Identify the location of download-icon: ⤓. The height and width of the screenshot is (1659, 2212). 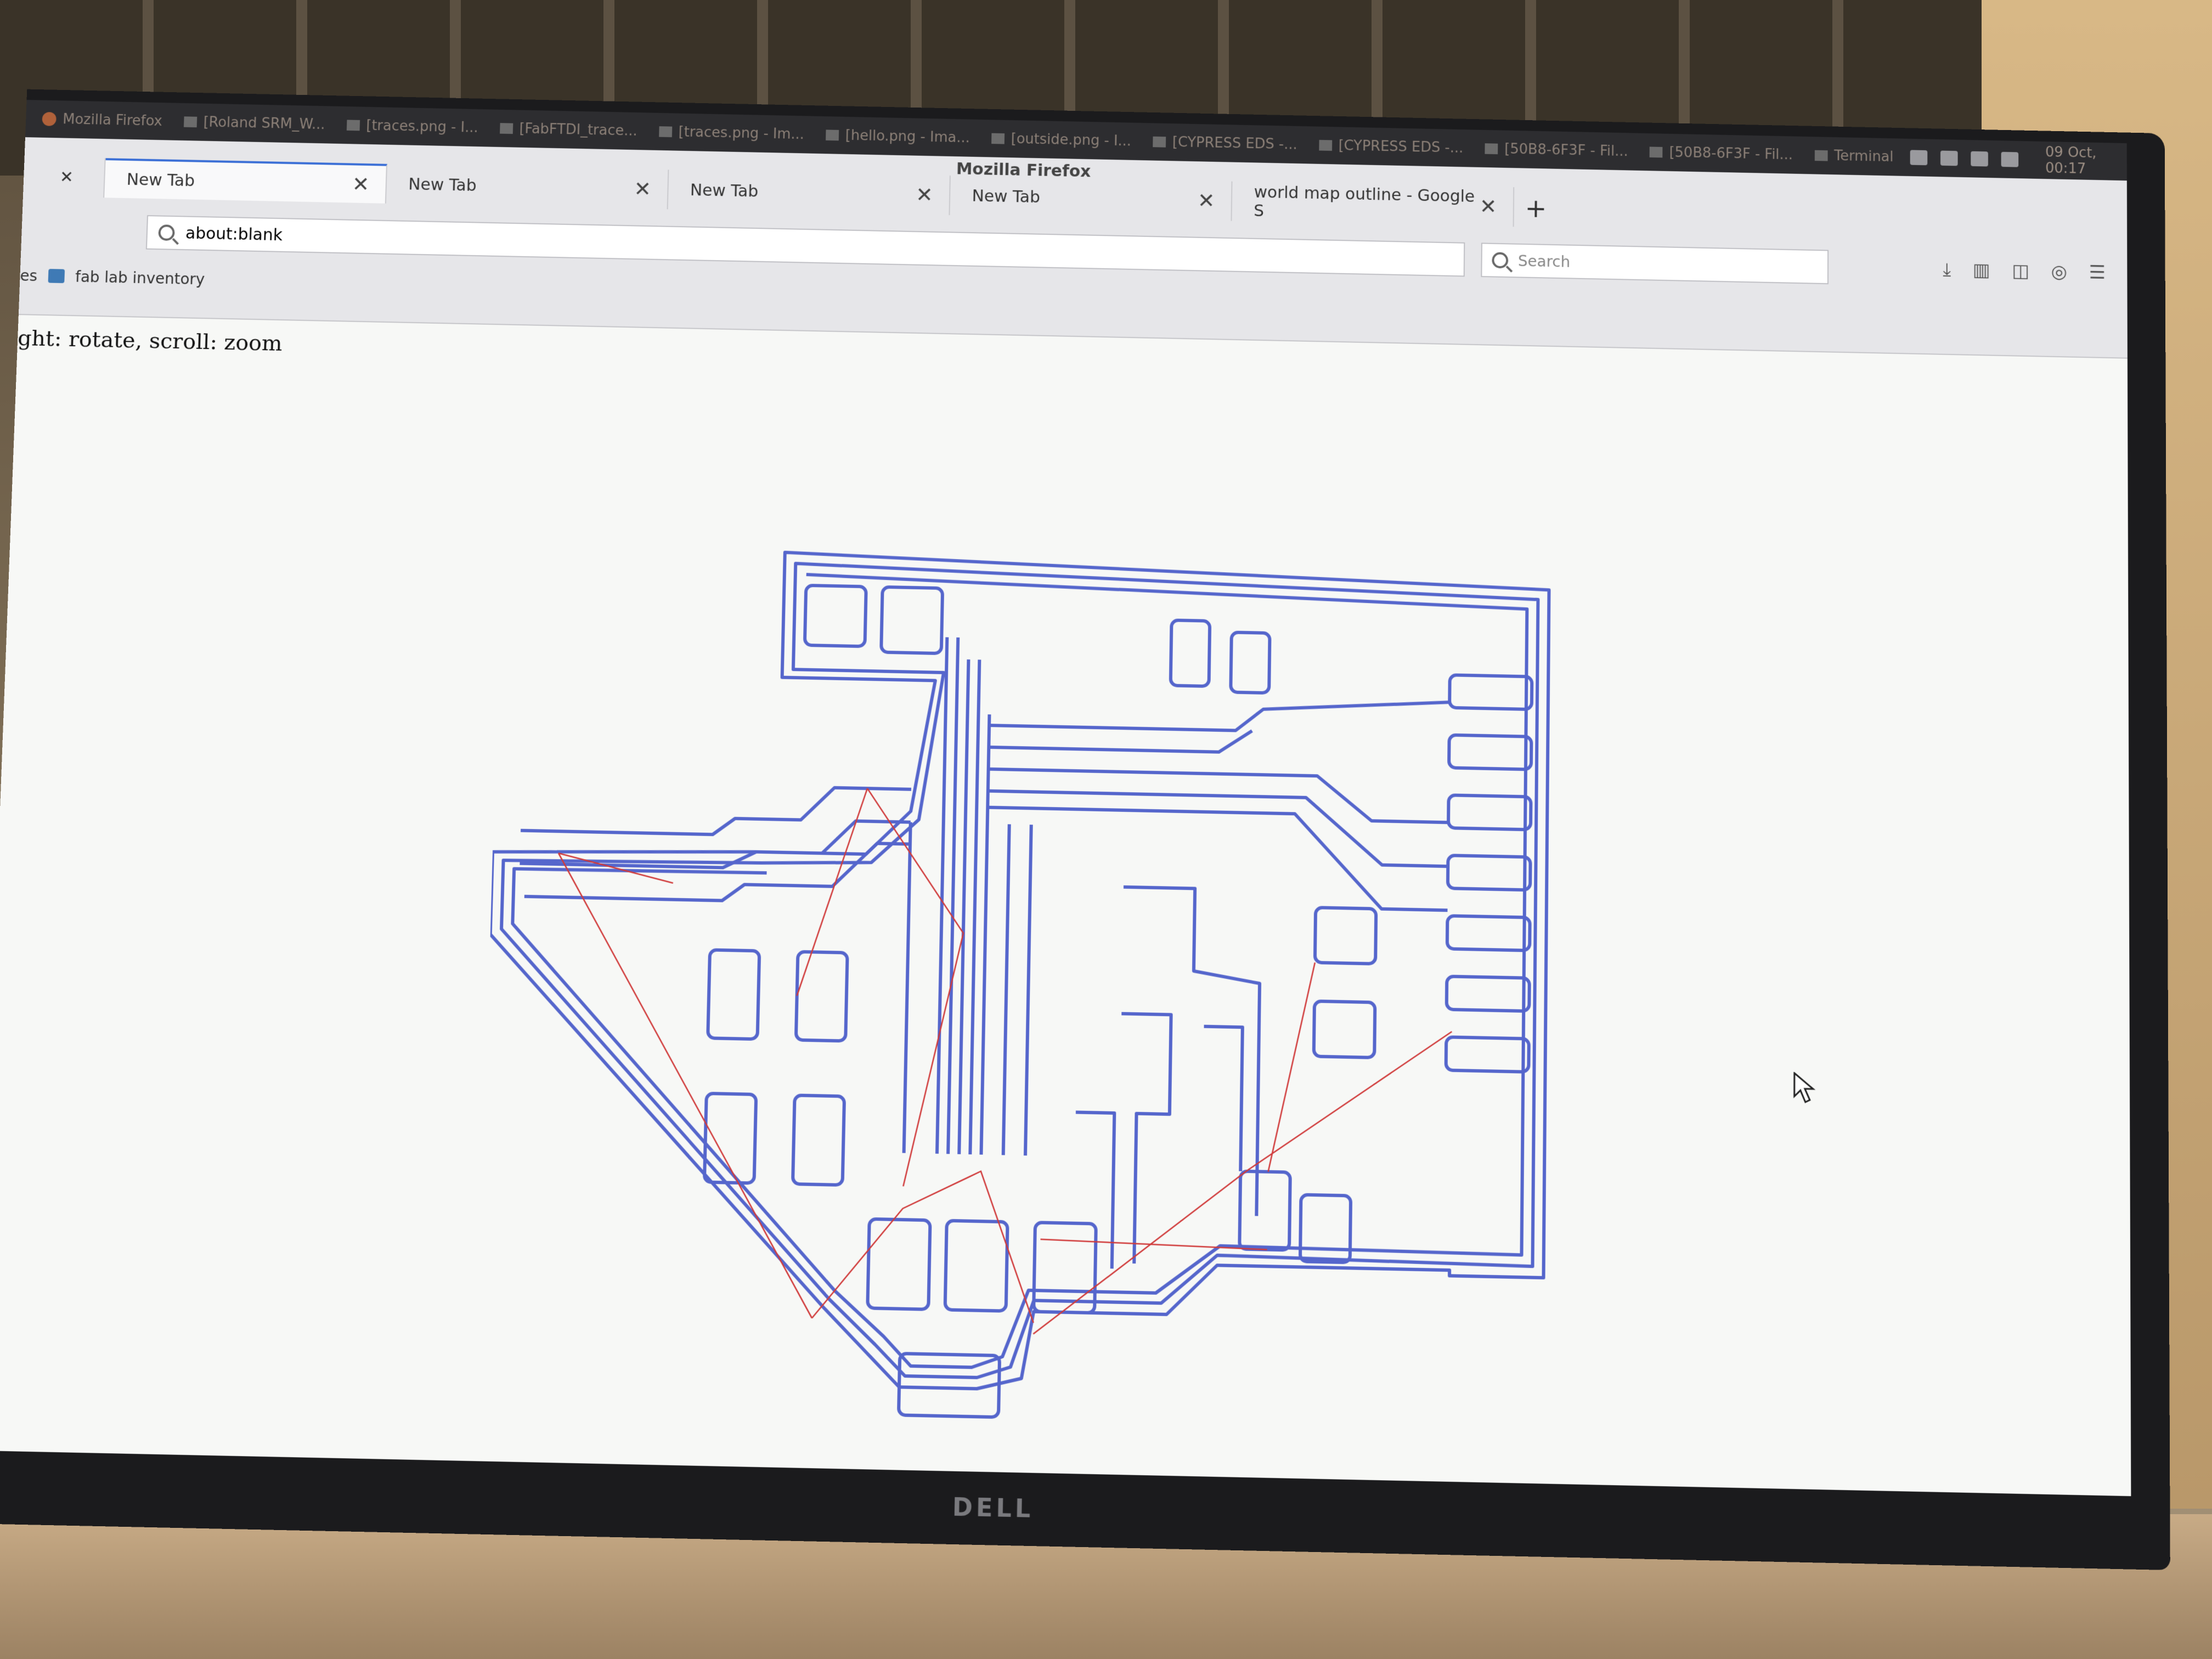
(1947, 269).